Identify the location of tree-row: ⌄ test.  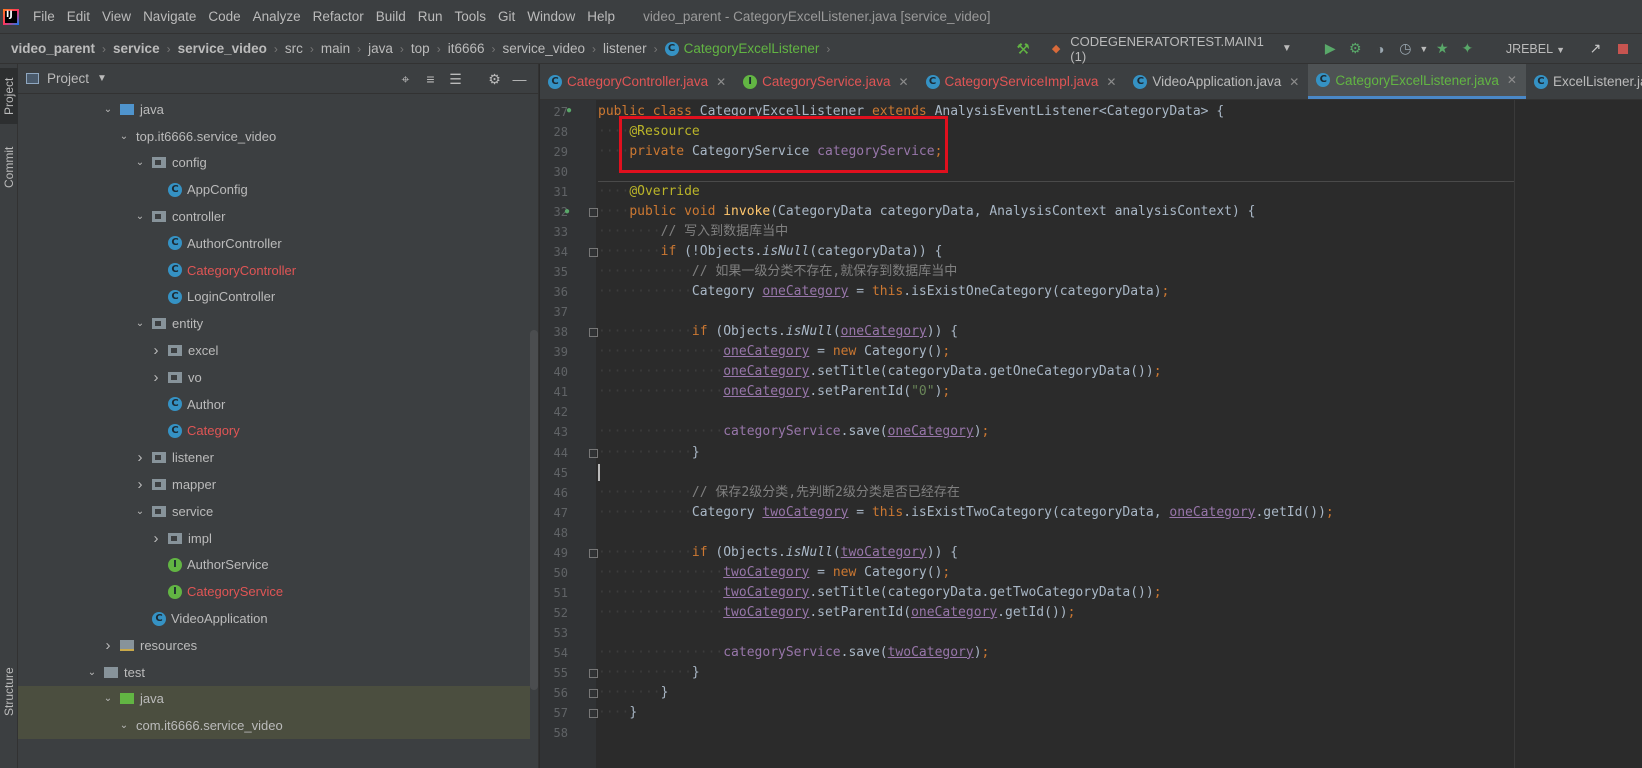
(274, 672).